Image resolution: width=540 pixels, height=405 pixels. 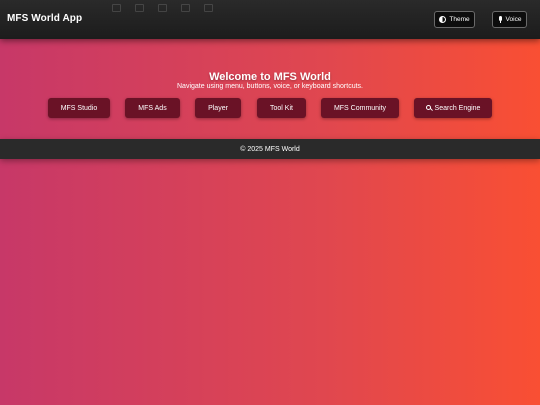 What do you see at coordinates (270, 19) in the screenshot?
I see `header-bar: MFS World App Theme Voice` at bounding box center [270, 19].